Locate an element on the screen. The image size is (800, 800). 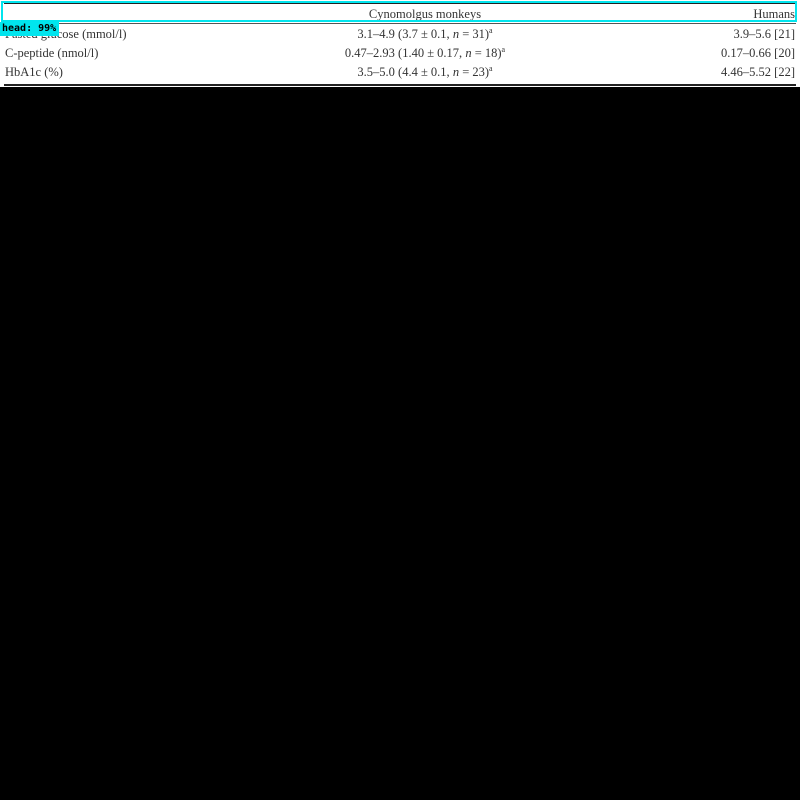
cell-monkey-c-peptide: 0.47–2.93 (1.40 ± 0.17, n = 18)a is located at coordinates (425, 53).